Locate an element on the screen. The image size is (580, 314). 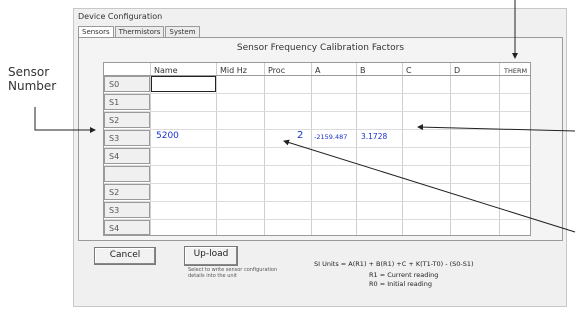
column-header-b: B is located at coordinates (363, 70).